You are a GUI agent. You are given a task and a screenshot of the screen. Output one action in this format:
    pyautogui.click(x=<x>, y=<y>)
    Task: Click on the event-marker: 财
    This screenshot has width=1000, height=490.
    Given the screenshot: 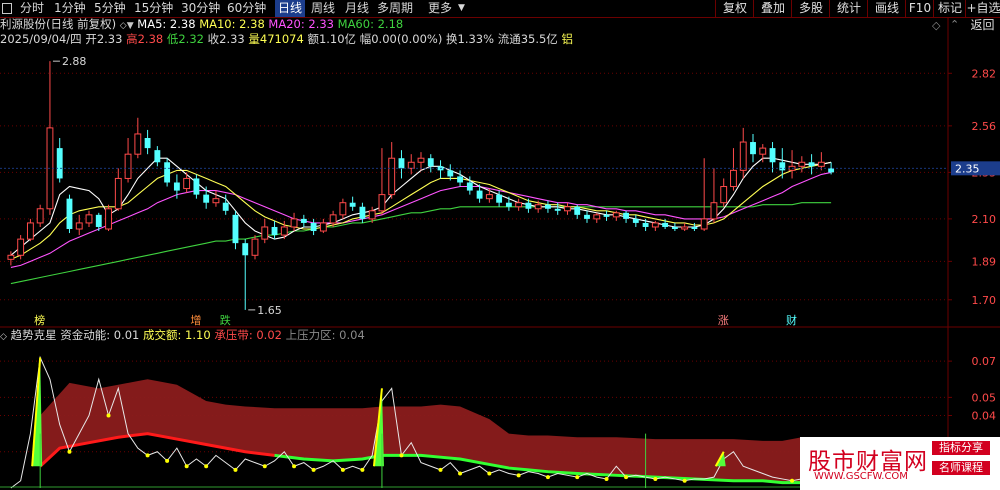 What is the action you would take?
    pyautogui.click(x=791, y=320)
    